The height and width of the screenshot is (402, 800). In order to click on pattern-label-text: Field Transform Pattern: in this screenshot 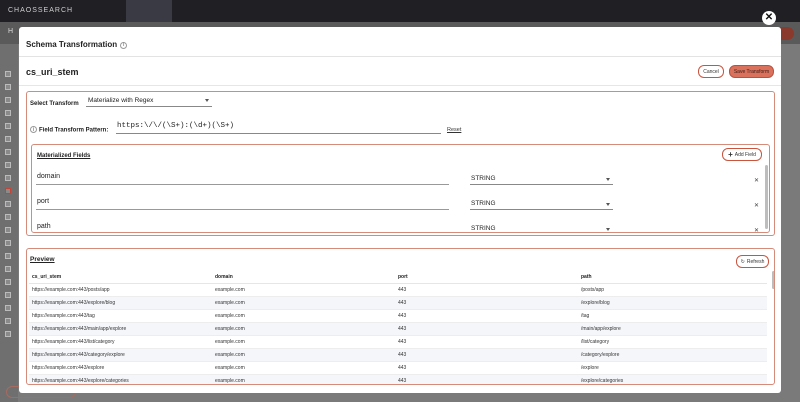, I will do `click(74, 130)`.